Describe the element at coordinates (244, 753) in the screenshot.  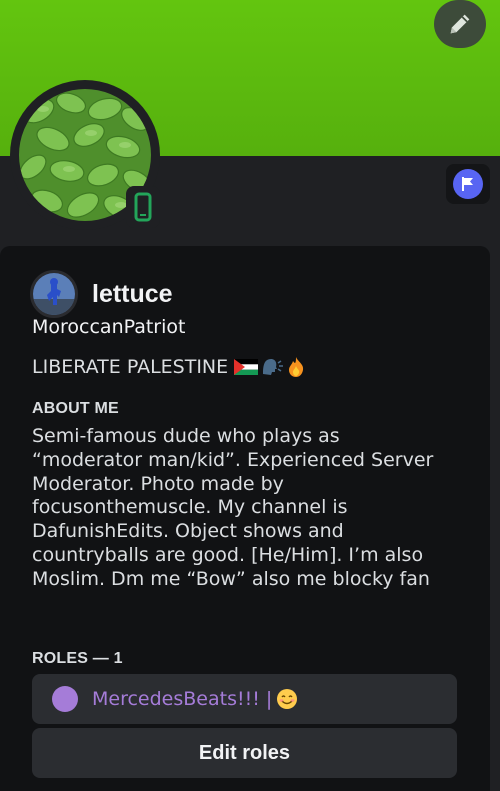
I see `edit-roles-button: Edit roles` at that location.